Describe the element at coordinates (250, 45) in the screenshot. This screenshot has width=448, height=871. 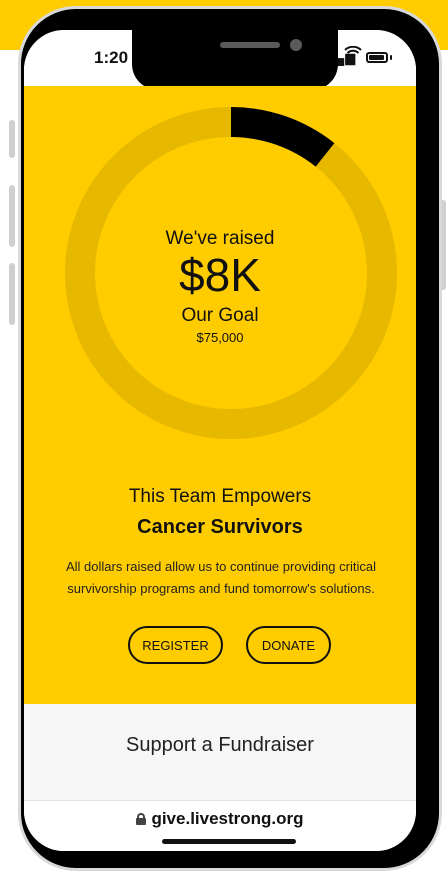
I see `speaker-grille` at that location.